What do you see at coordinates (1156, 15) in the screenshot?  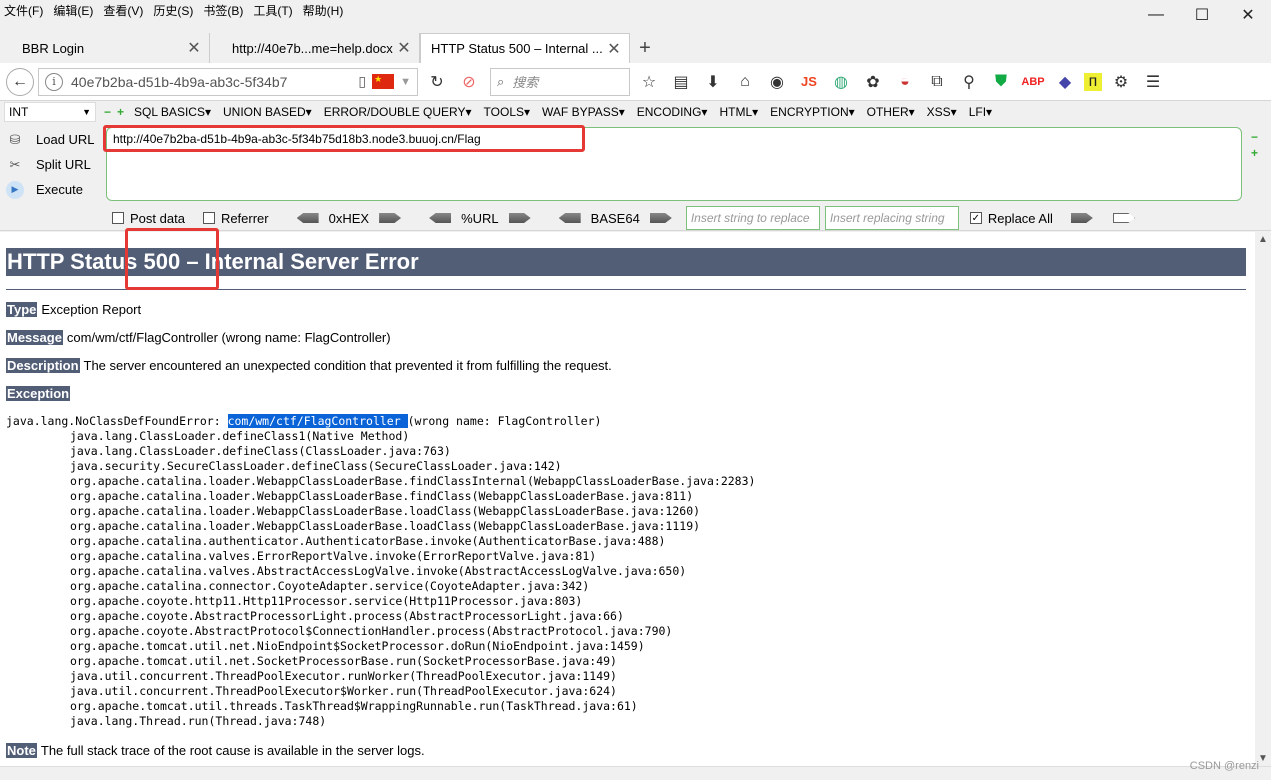 I see `minimize-button: —` at bounding box center [1156, 15].